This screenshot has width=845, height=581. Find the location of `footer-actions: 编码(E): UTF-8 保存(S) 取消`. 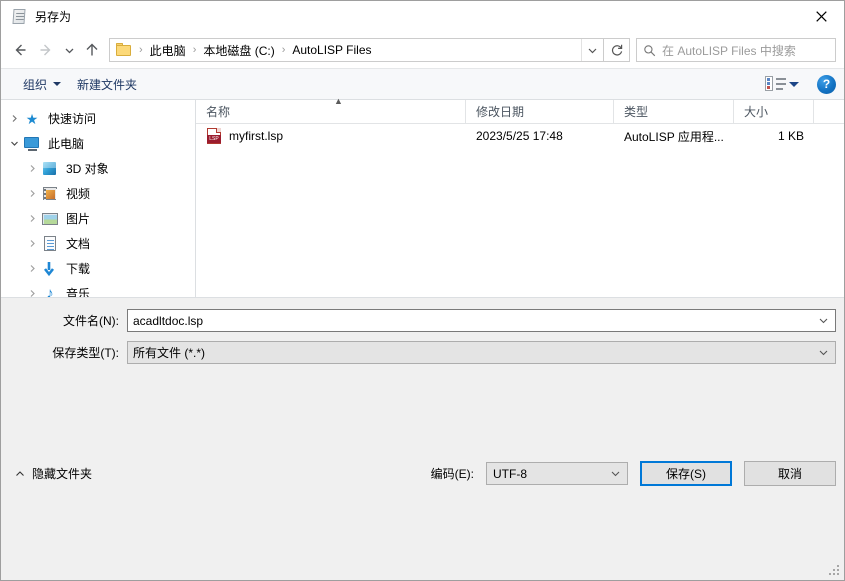

footer-actions: 编码(E): UTF-8 保存(S) 取消 is located at coordinates (633, 474).